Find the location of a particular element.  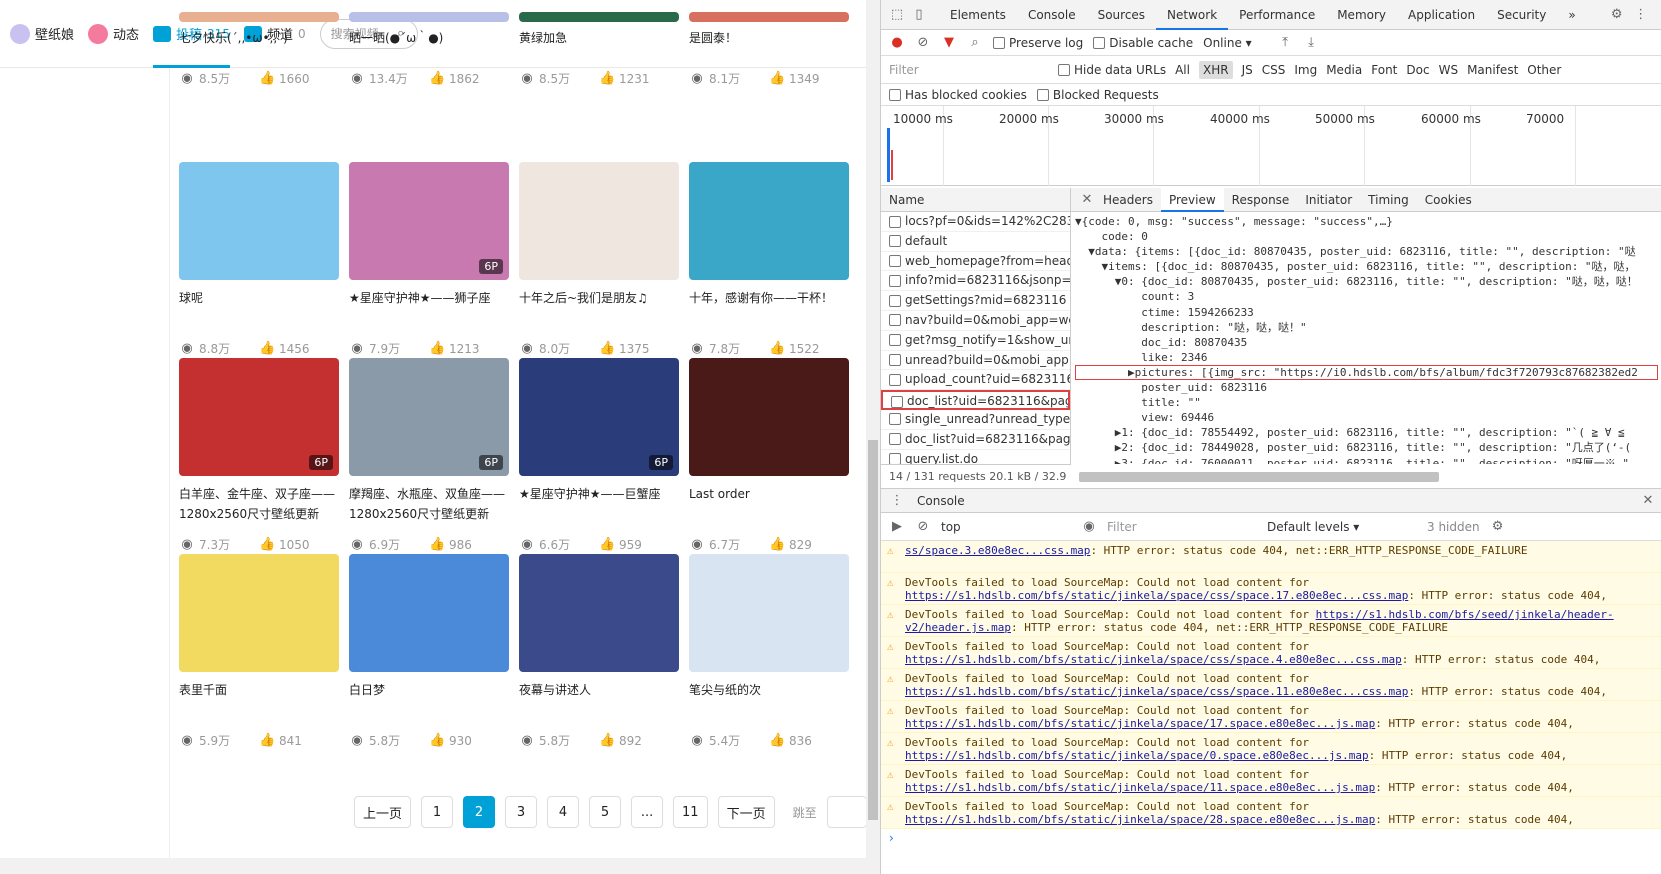

json-line: ctime: 1594266233 is located at coordinates (1366, 312).